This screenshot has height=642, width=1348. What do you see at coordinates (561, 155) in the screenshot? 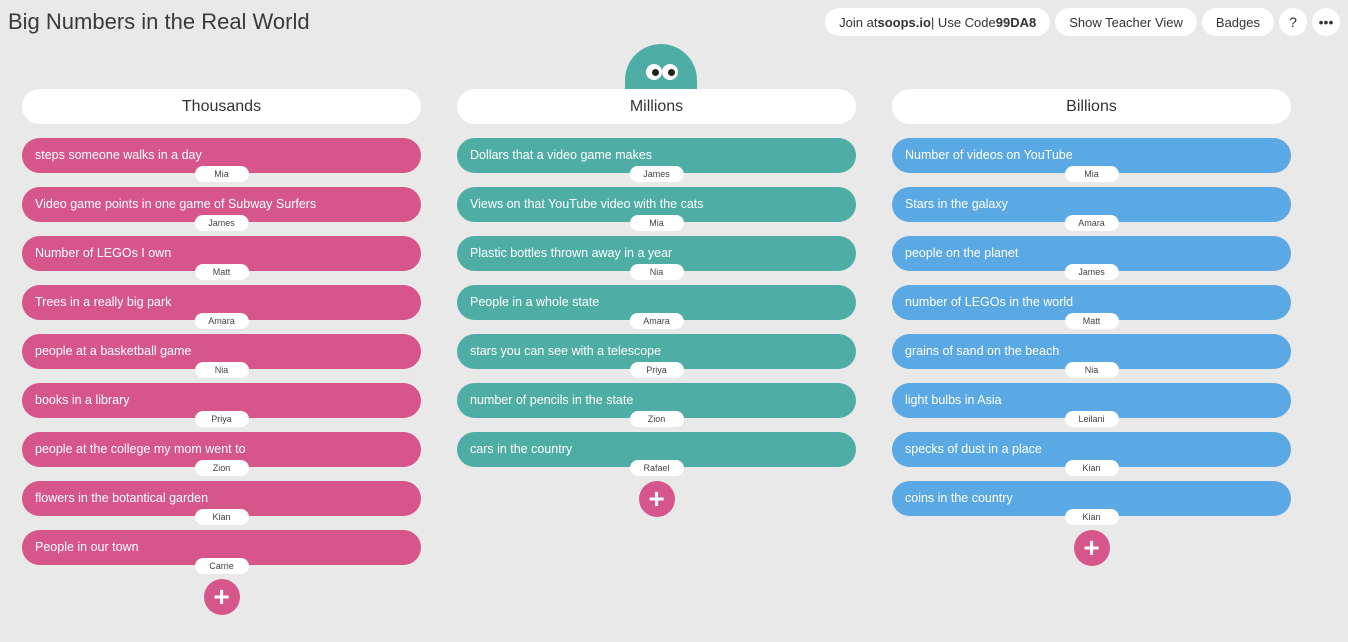
I see `card-text: Dollars that a video game makes` at bounding box center [561, 155].